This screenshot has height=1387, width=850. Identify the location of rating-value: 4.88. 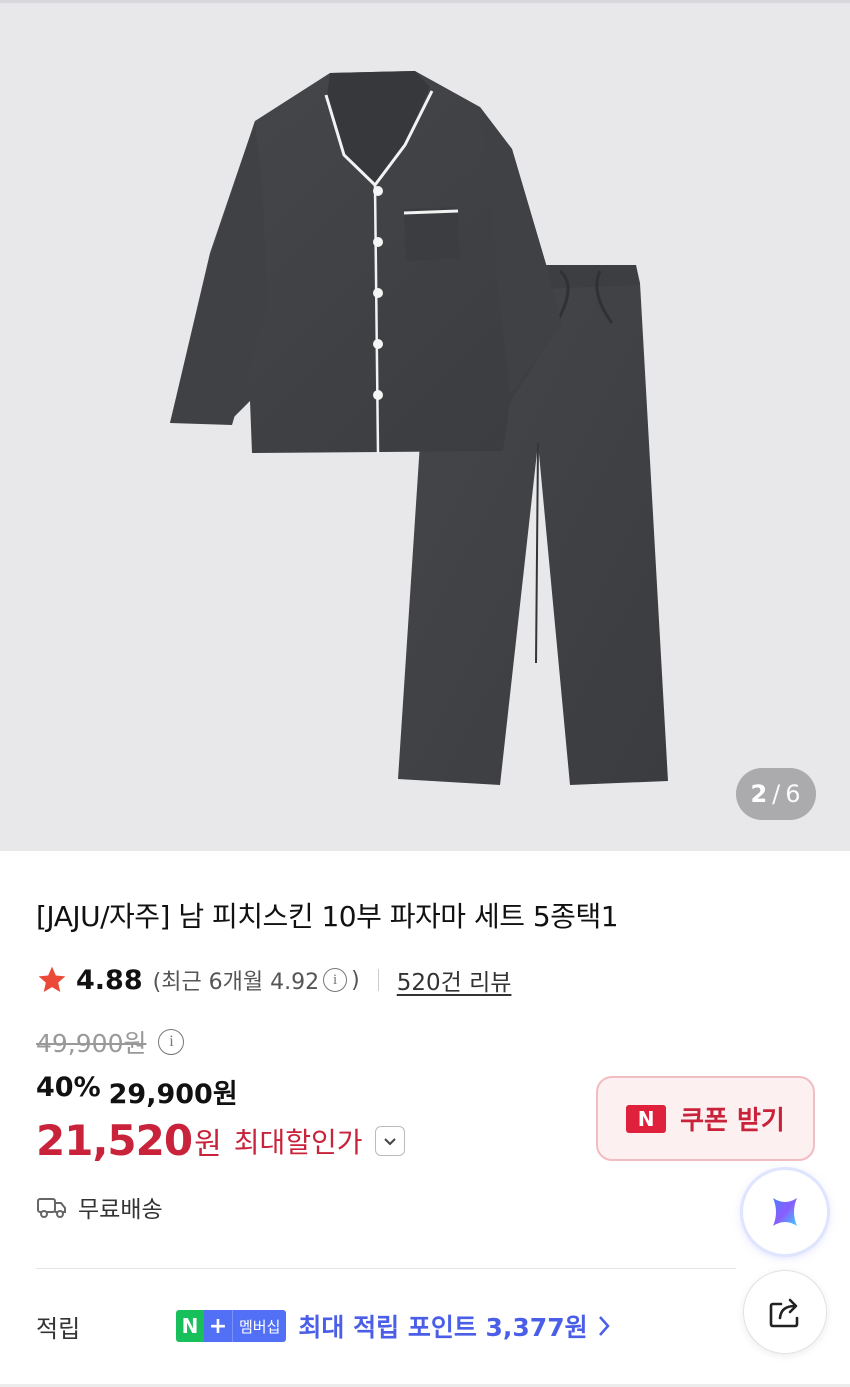
(109, 980).